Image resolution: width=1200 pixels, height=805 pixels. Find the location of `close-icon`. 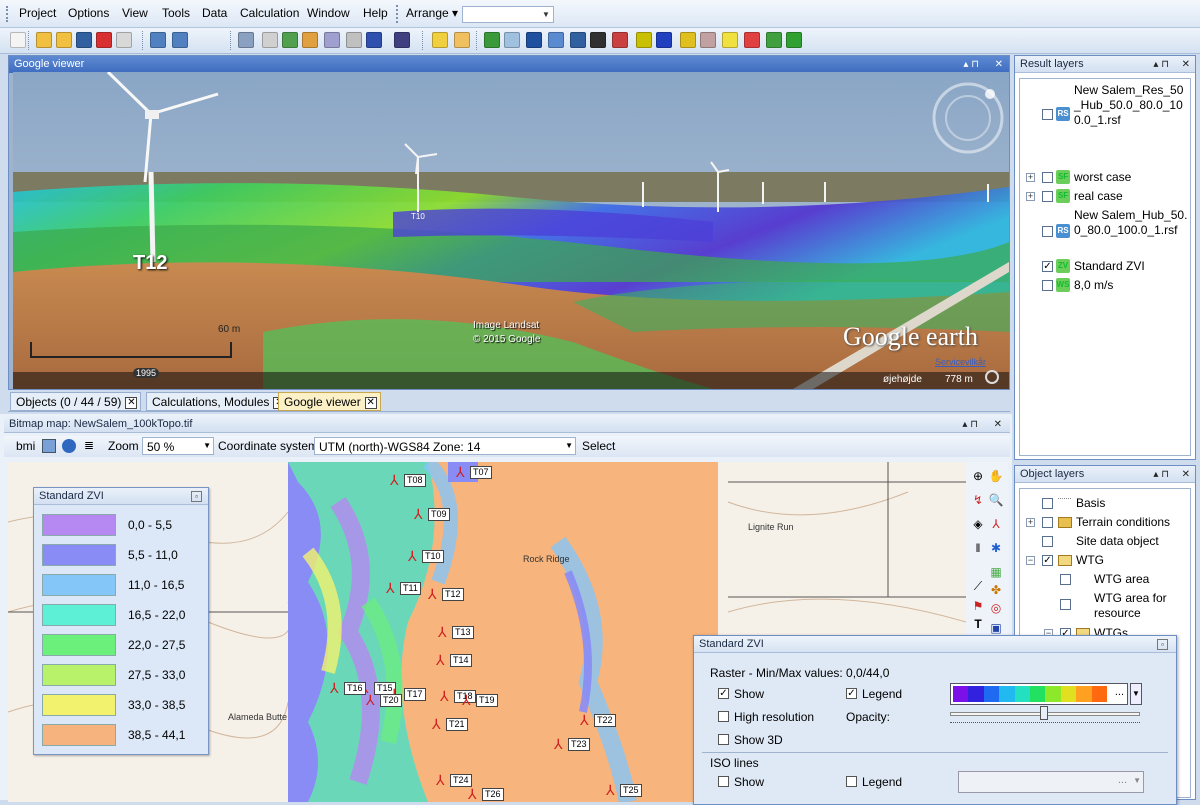

close-icon is located at coordinates (104, 40).